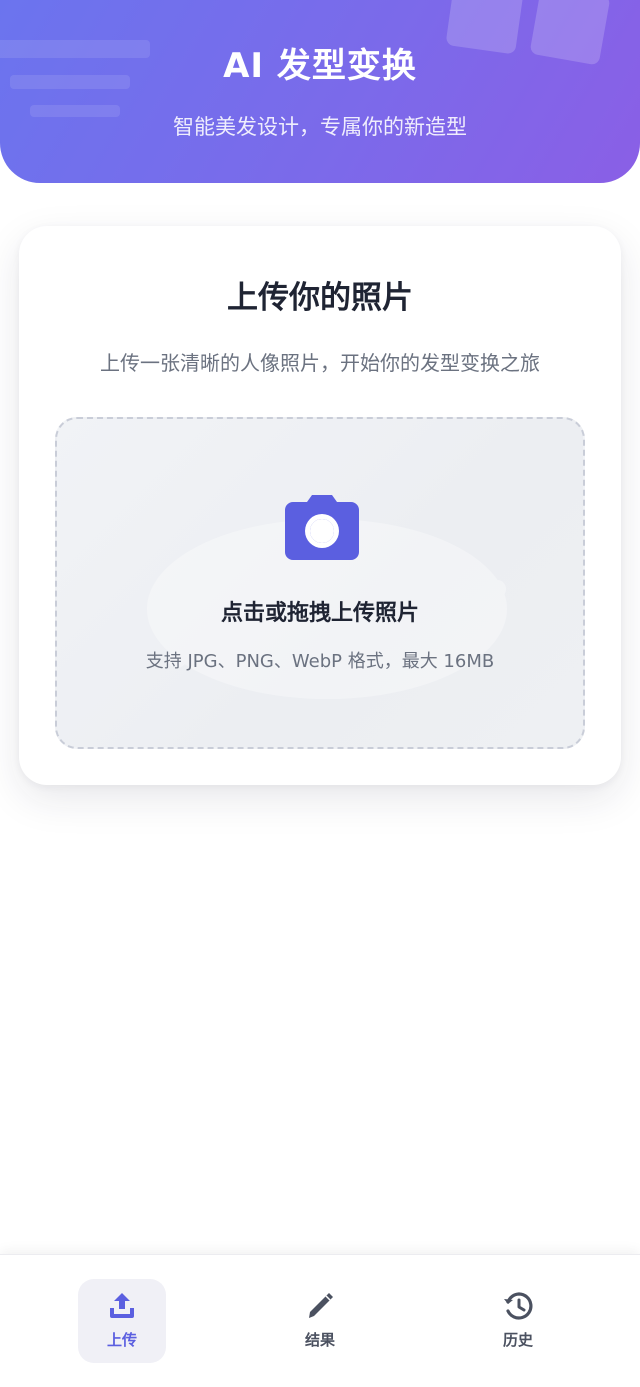  Describe the element at coordinates (320, 363) in the screenshot. I see `upload-card-description: 上传一张清晰的人像照片，开始你的发型变换之旅` at that location.